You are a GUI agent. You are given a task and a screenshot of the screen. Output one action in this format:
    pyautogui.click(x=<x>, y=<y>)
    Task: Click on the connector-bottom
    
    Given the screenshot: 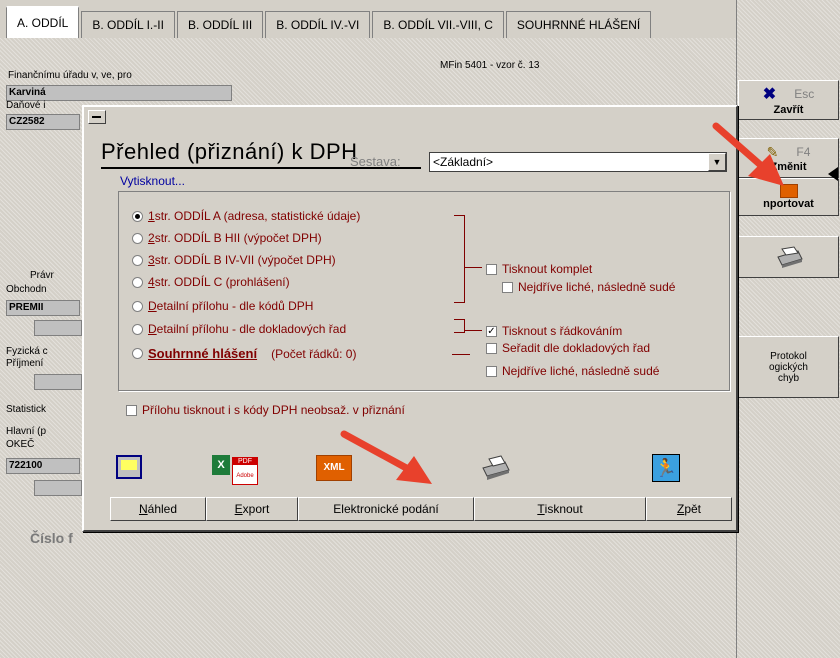 What is the action you would take?
    pyautogui.click(x=461, y=354)
    